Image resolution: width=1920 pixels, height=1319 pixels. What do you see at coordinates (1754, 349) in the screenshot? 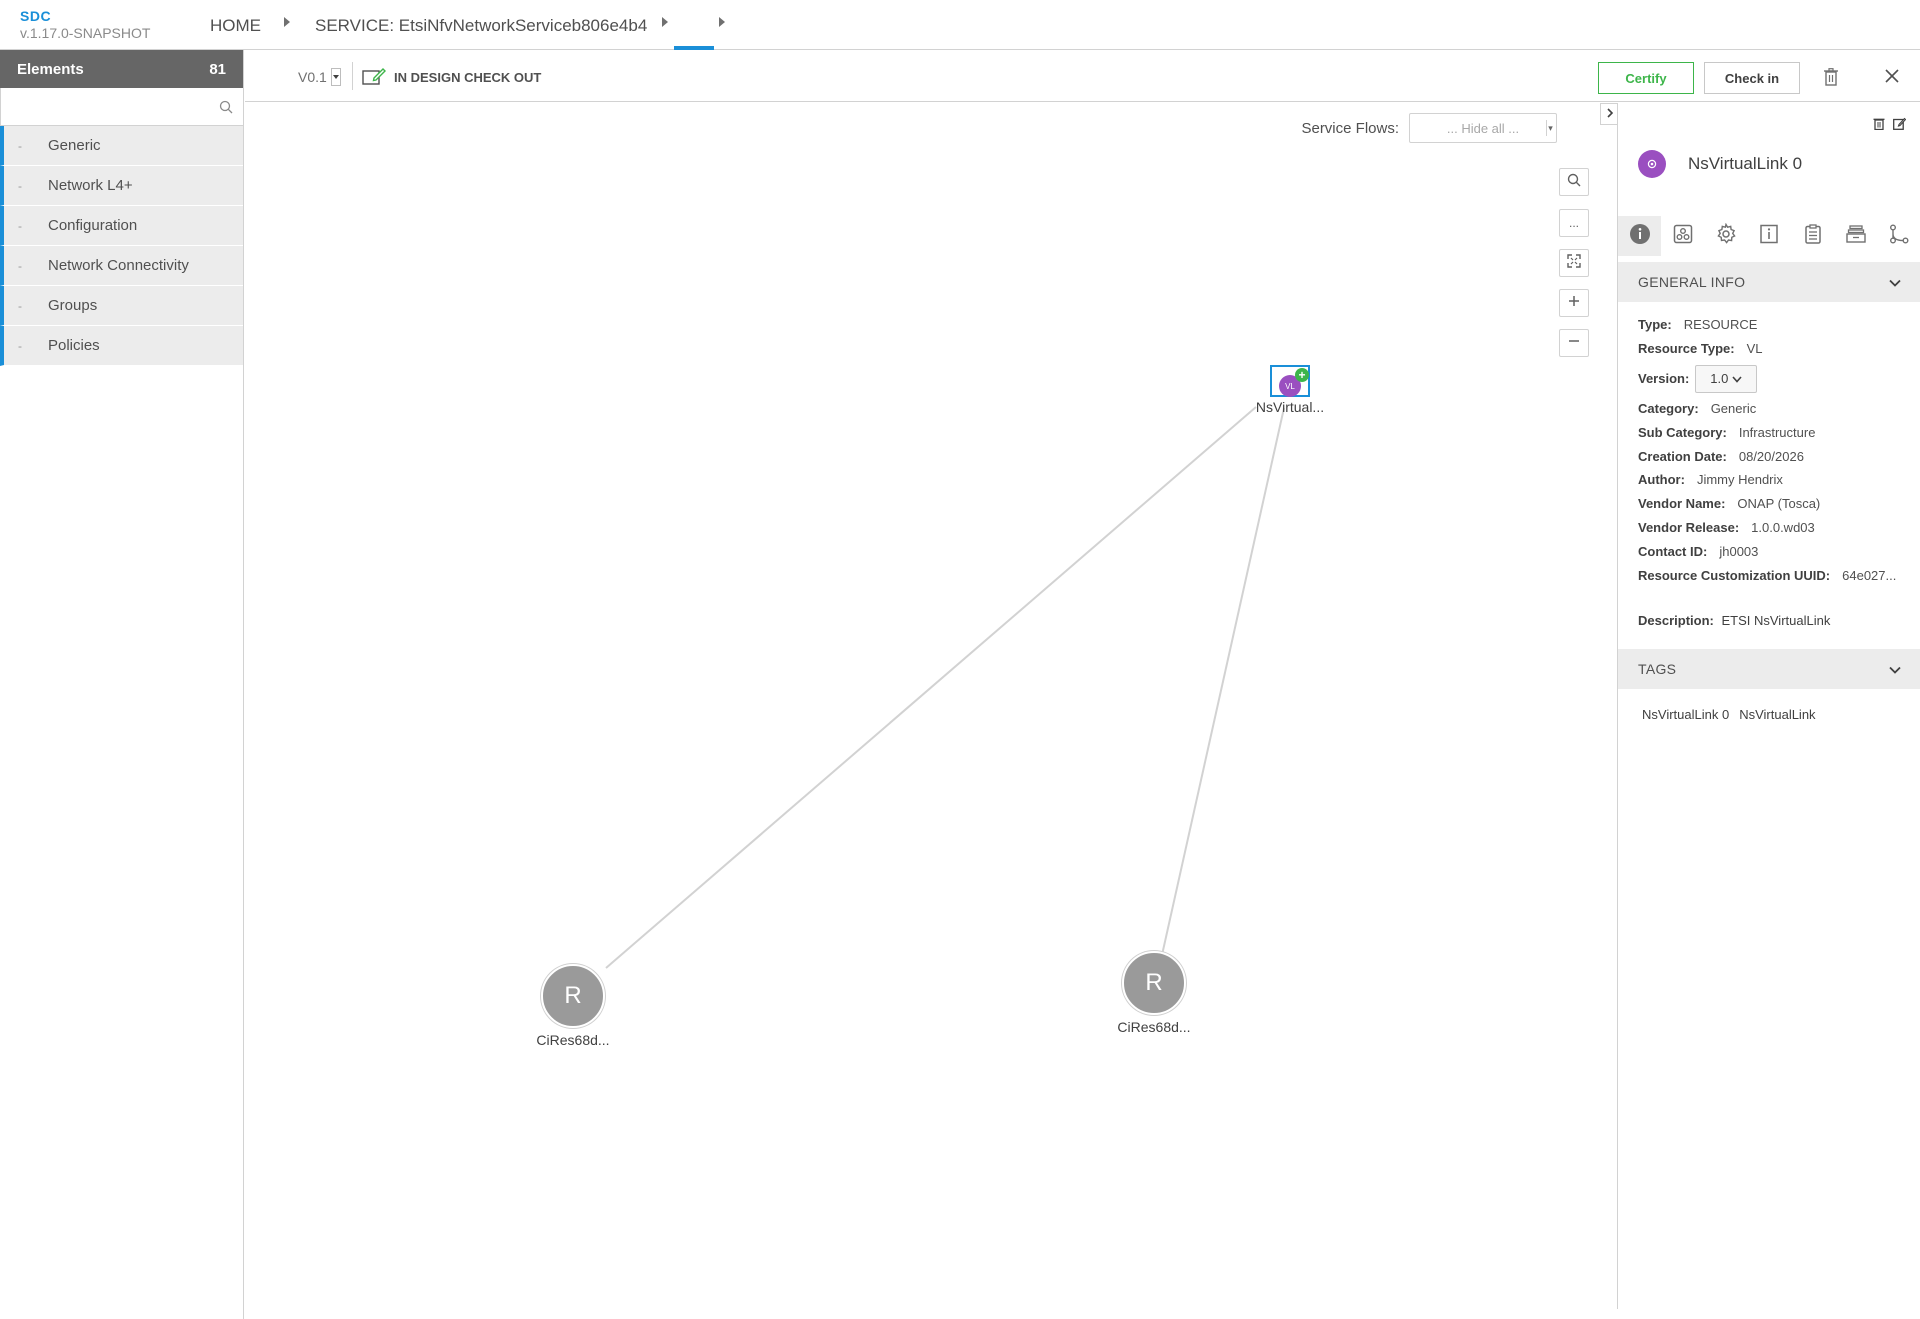
I see `field-value: VL` at bounding box center [1754, 349].